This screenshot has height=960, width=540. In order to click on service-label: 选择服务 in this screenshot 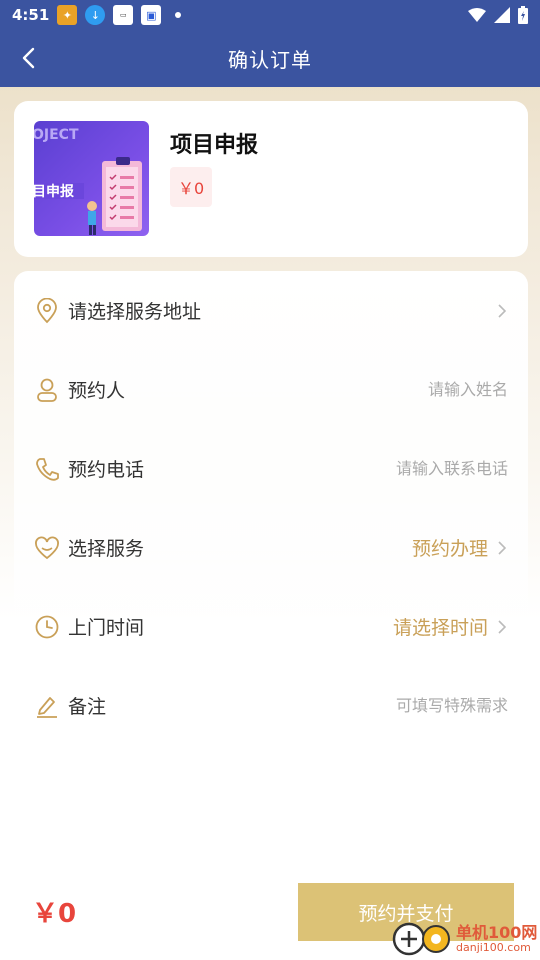, I will do `click(106, 549)`.